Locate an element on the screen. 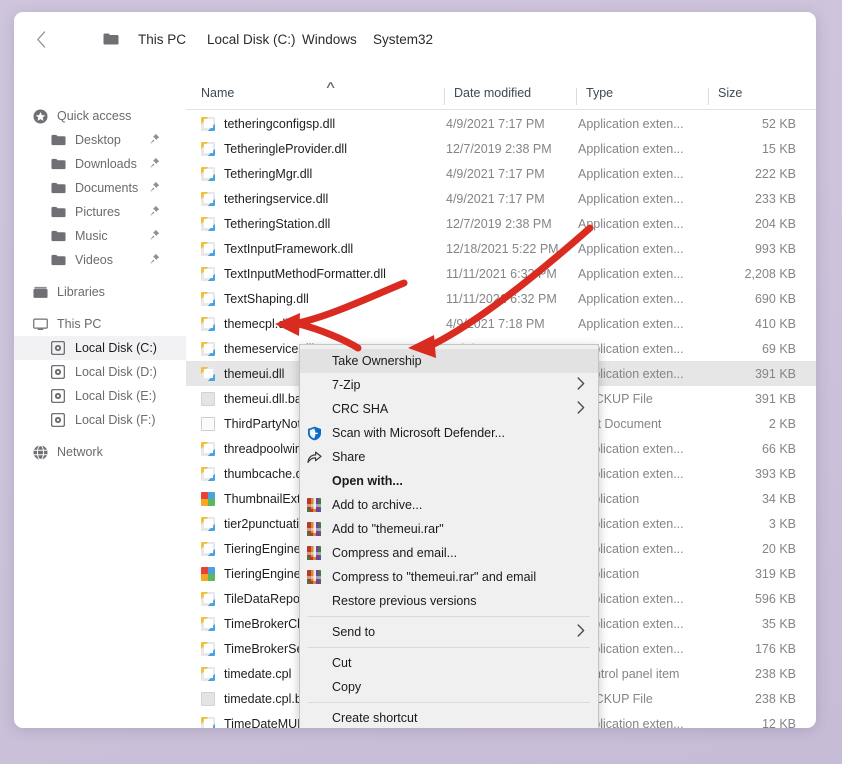 The image size is (842, 764). breadcrumb-item-system32: System32 is located at coordinates (403, 39).